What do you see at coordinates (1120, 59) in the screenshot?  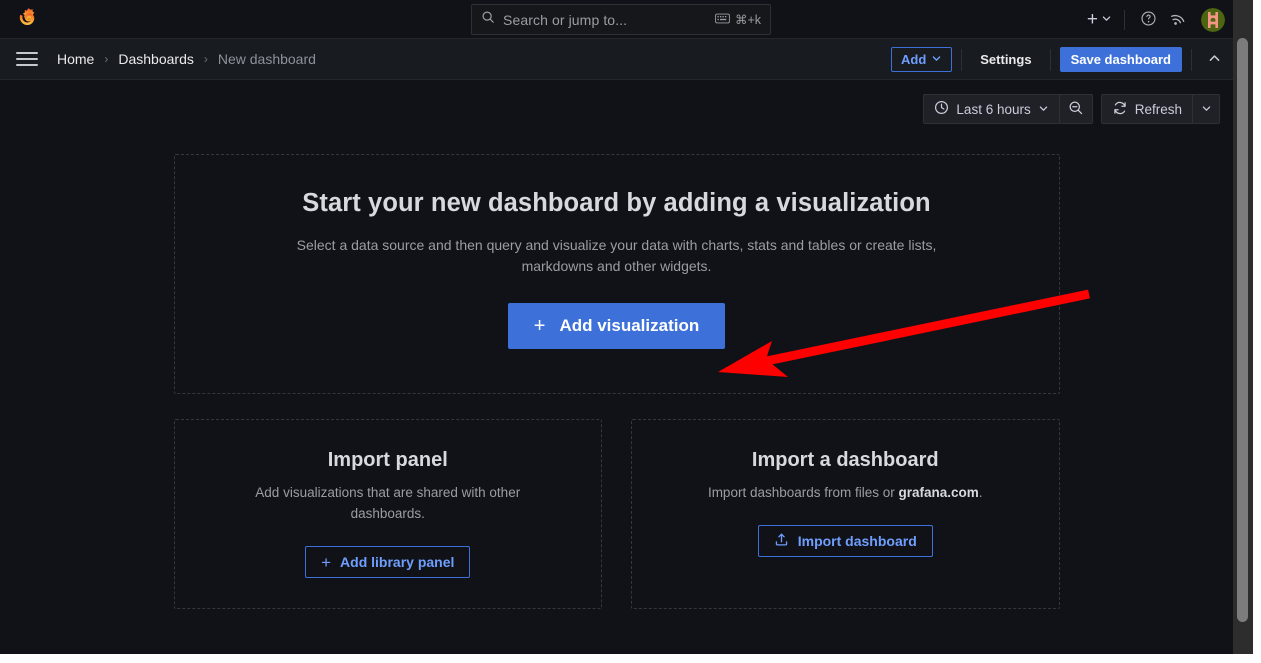 I see `save-dashboard-button: Save dashboard` at bounding box center [1120, 59].